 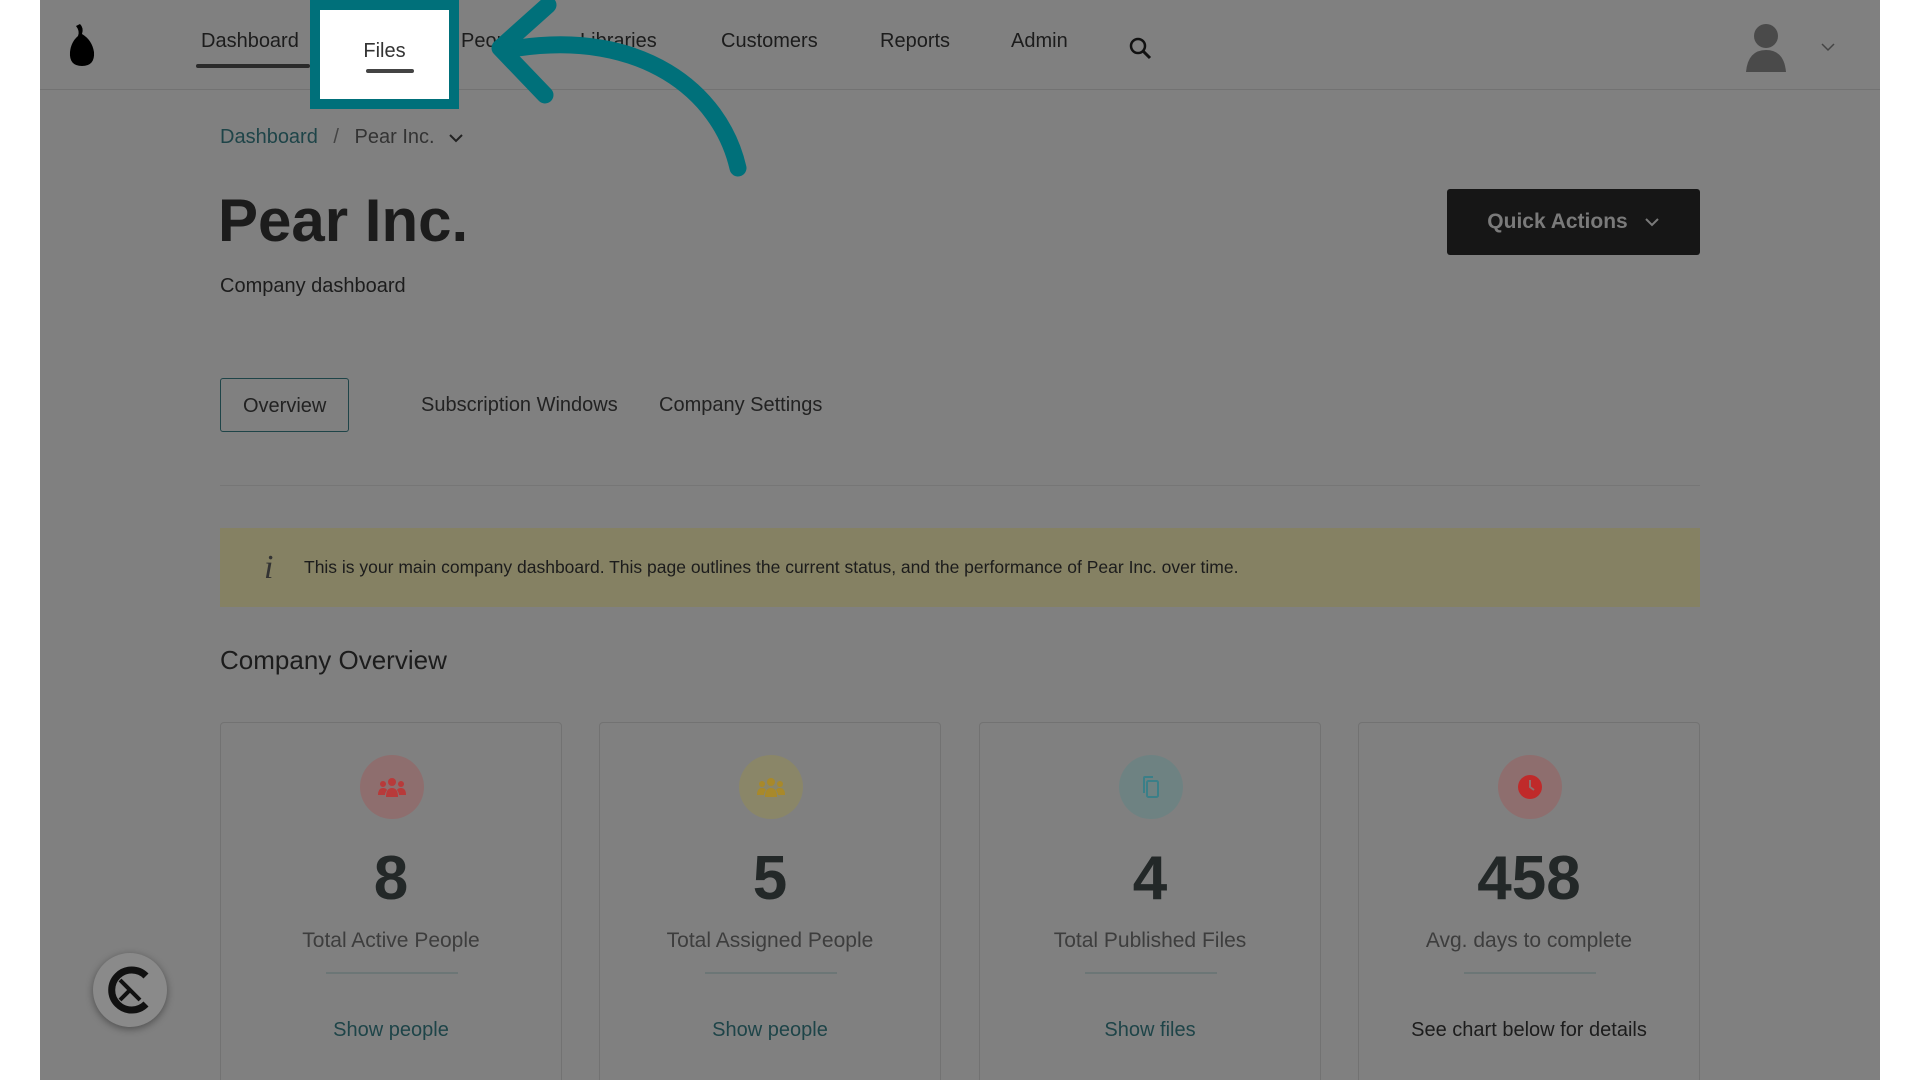 I want to click on stat-label: Total Active People, so click(x=391, y=940).